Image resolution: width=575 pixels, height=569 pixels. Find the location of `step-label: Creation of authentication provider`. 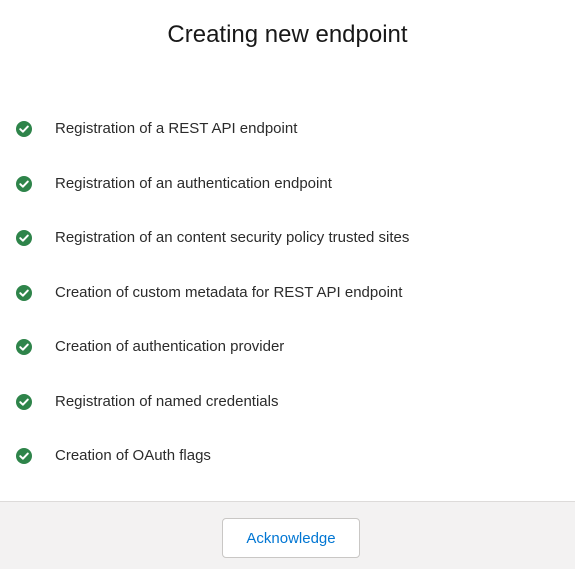

step-label: Creation of authentication provider is located at coordinates (170, 346).